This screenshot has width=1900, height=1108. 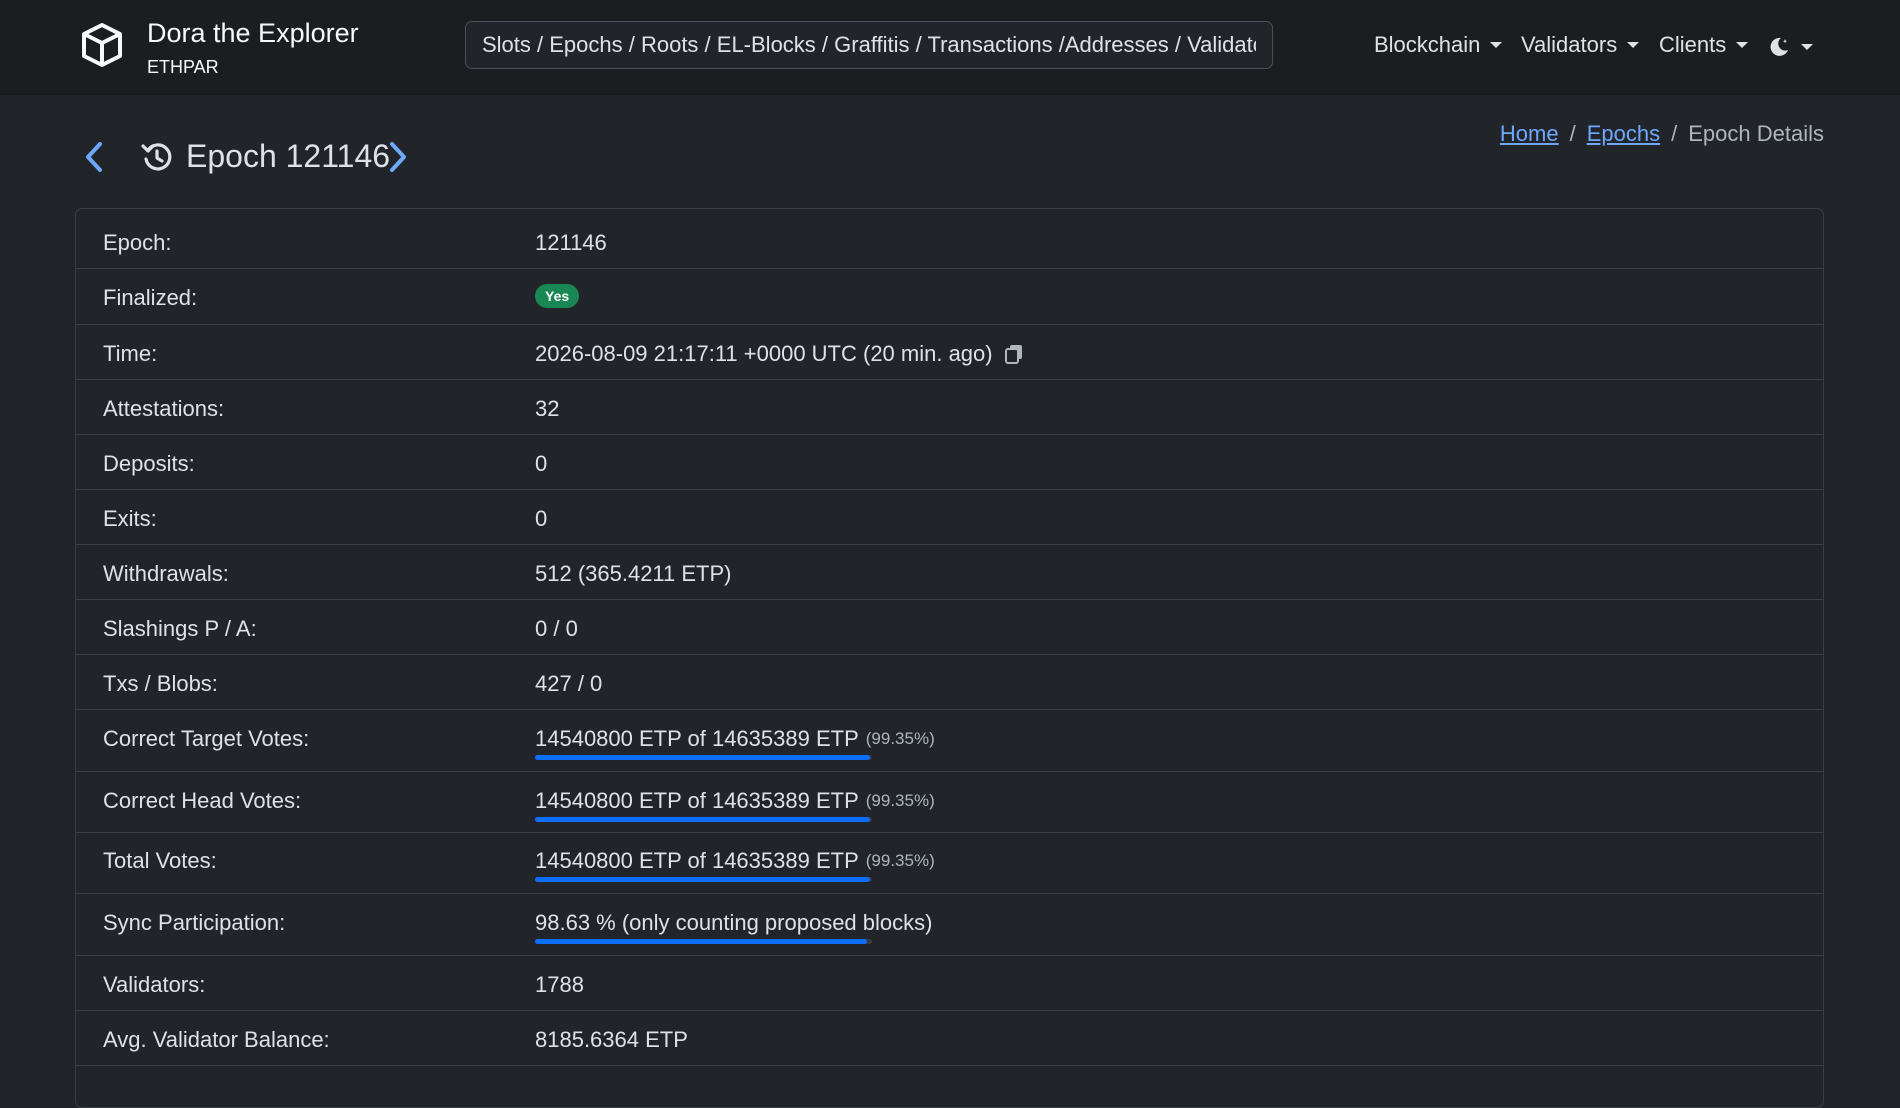 What do you see at coordinates (900, 860) in the screenshot?
I see `total-votes-percent: (99.35%)` at bounding box center [900, 860].